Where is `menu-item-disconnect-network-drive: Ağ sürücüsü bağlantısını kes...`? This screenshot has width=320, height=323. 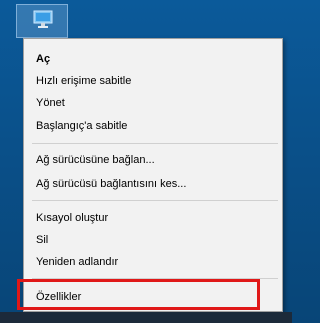
menu-item-disconnect-network-drive: Ağ sürücüsü bağlantısını kes... is located at coordinates (111, 184).